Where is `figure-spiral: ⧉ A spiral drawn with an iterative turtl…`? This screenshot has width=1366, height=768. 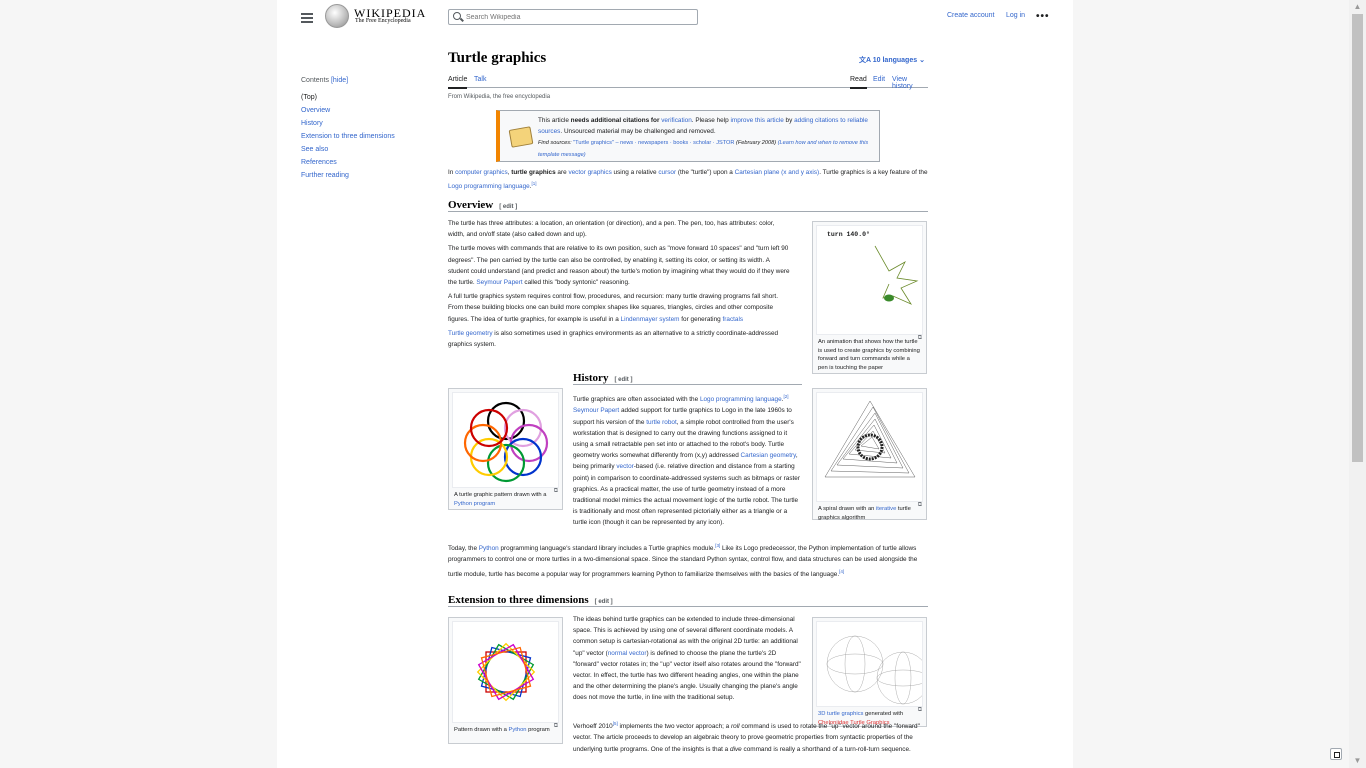 figure-spiral: ⧉ A spiral drawn with an iterative turtl… is located at coordinates (869, 454).